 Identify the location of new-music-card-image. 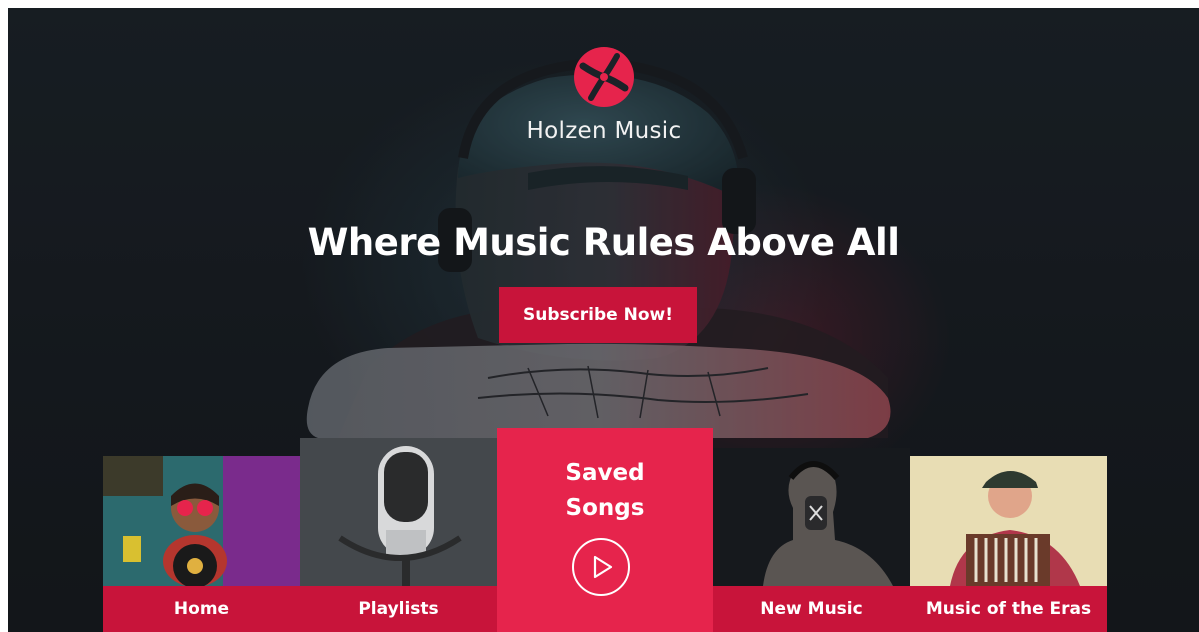
(811, 517).